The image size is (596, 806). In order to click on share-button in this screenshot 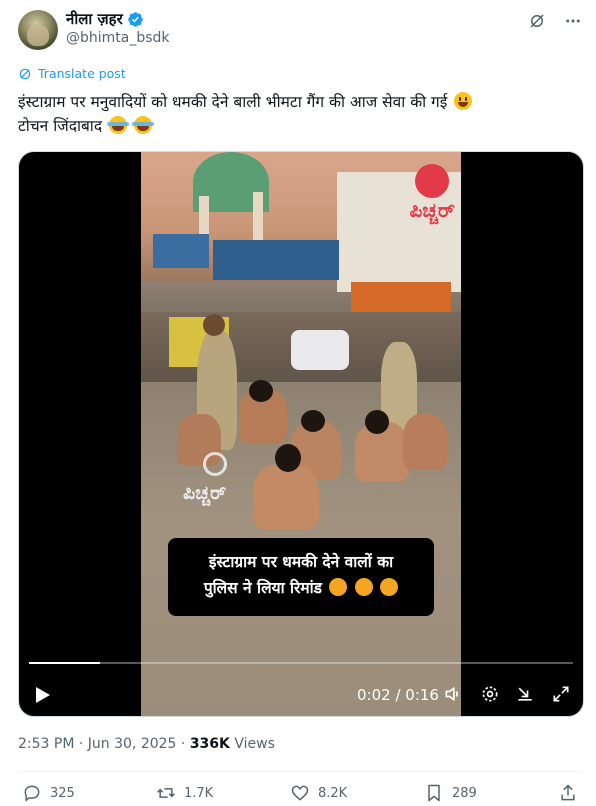, I will do `click(568, 793)`.